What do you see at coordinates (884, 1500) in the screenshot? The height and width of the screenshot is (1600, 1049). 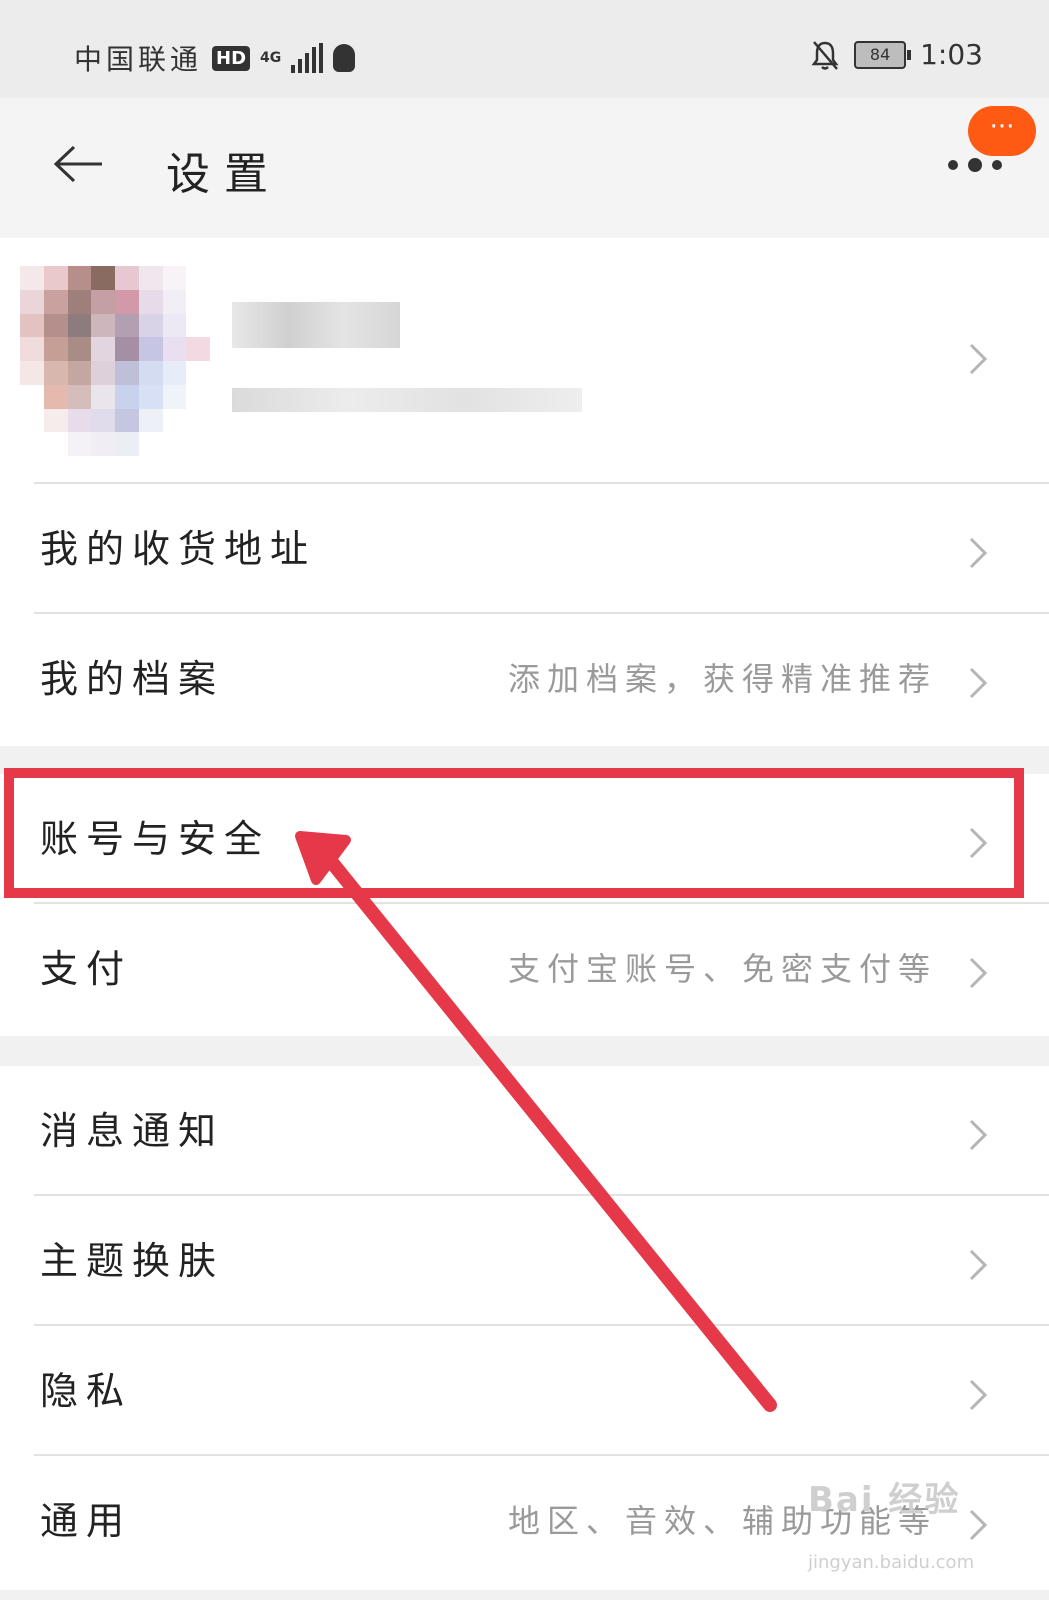 I see `watermark-logo: Bai 经验` at bounding box center [884, 1500].